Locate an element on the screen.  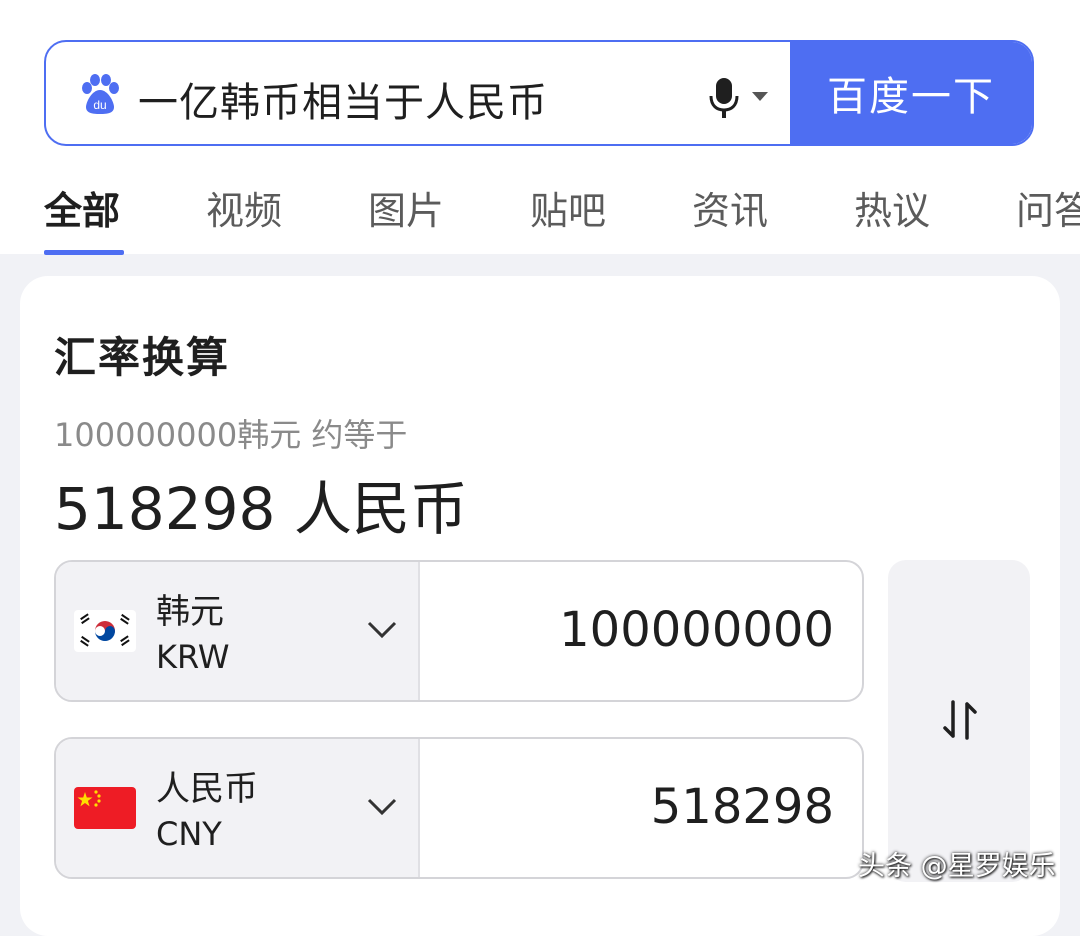
from-amount-input: 100000000 is located at coordinates (696, 630).